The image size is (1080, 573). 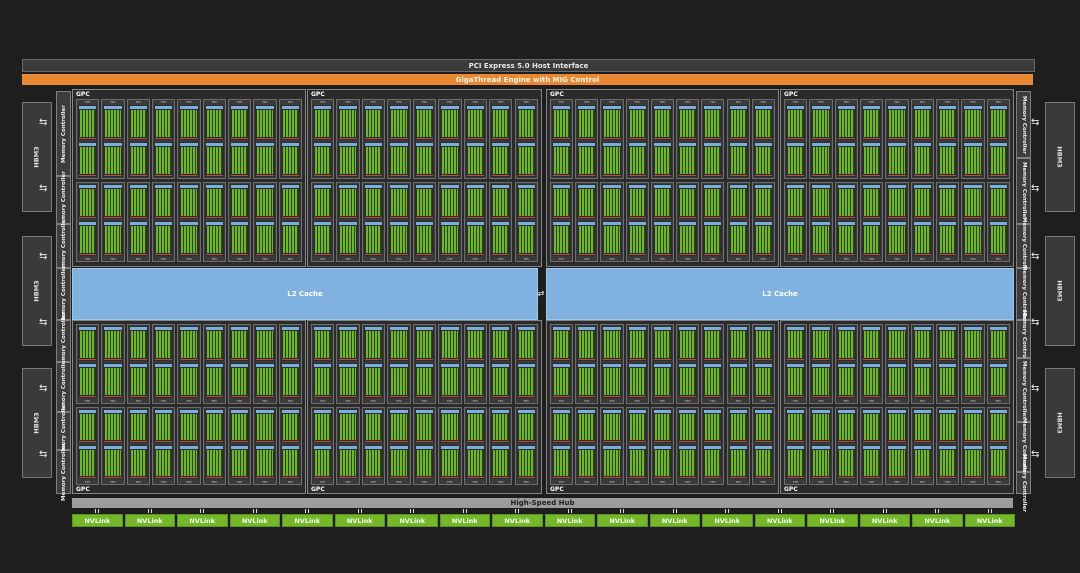 I want to click on nvlink-connector-icon, so click(x=989, y=511).